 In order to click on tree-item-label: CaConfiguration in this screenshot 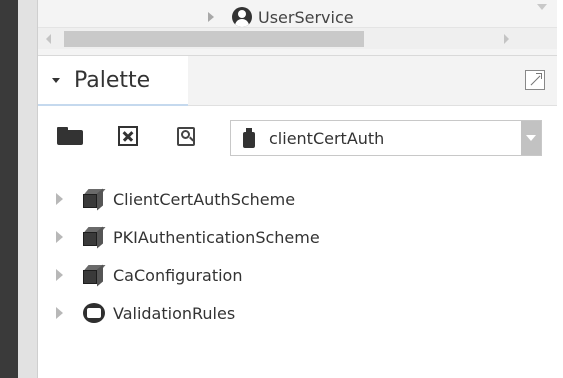, I will do `click(178, 275)`.